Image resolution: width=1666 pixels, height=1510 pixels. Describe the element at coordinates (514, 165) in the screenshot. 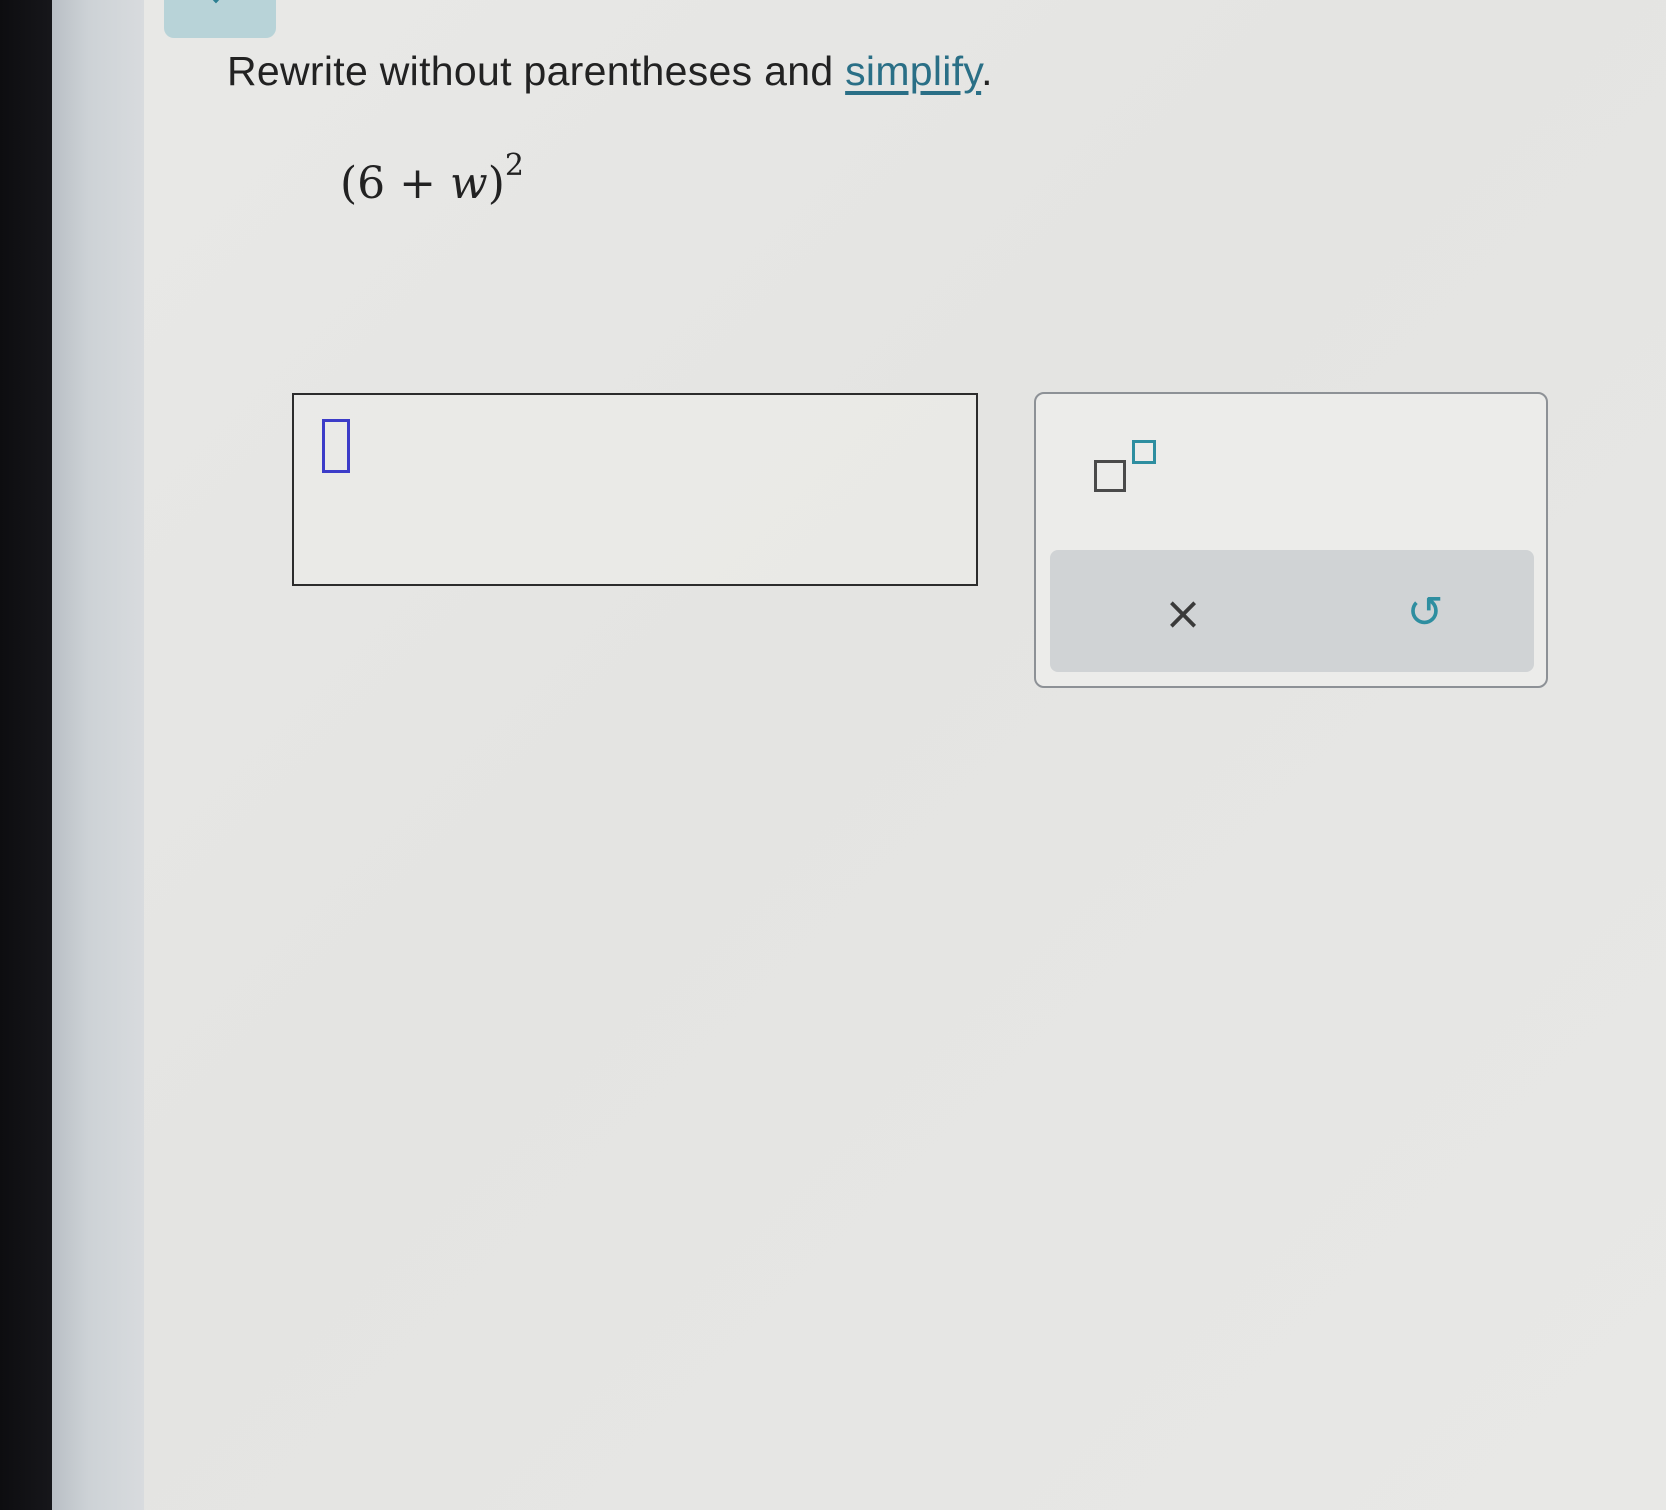

I see `expression-exponent: 2` at that location.